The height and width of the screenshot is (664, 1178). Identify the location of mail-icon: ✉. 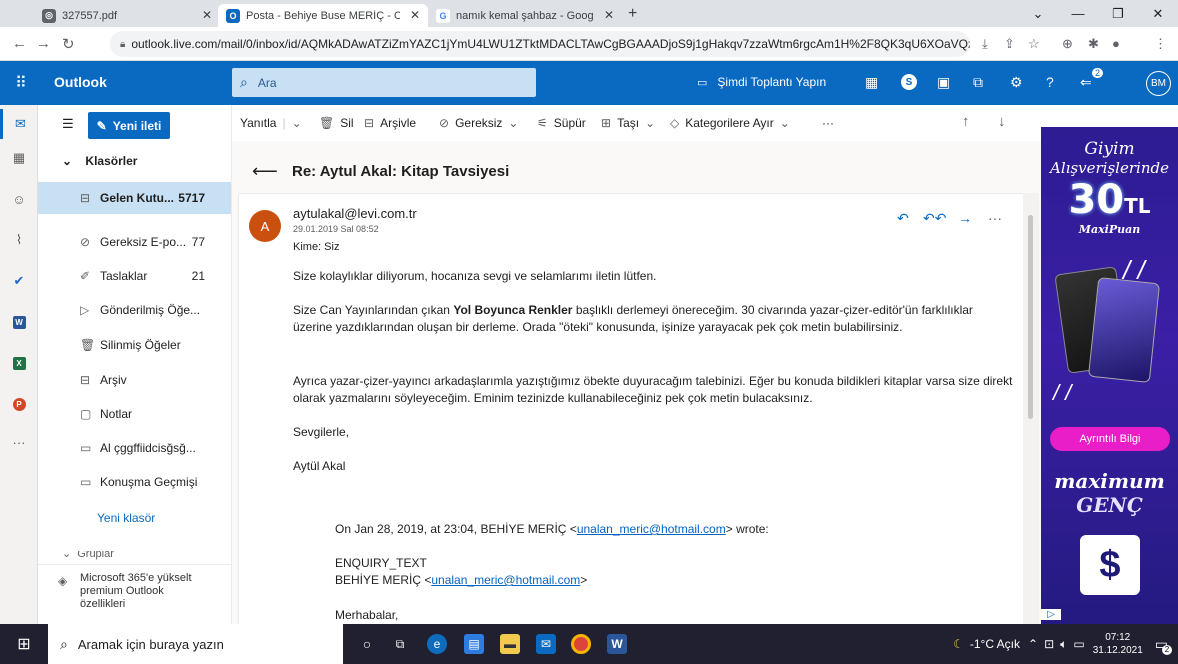
(19, 124).